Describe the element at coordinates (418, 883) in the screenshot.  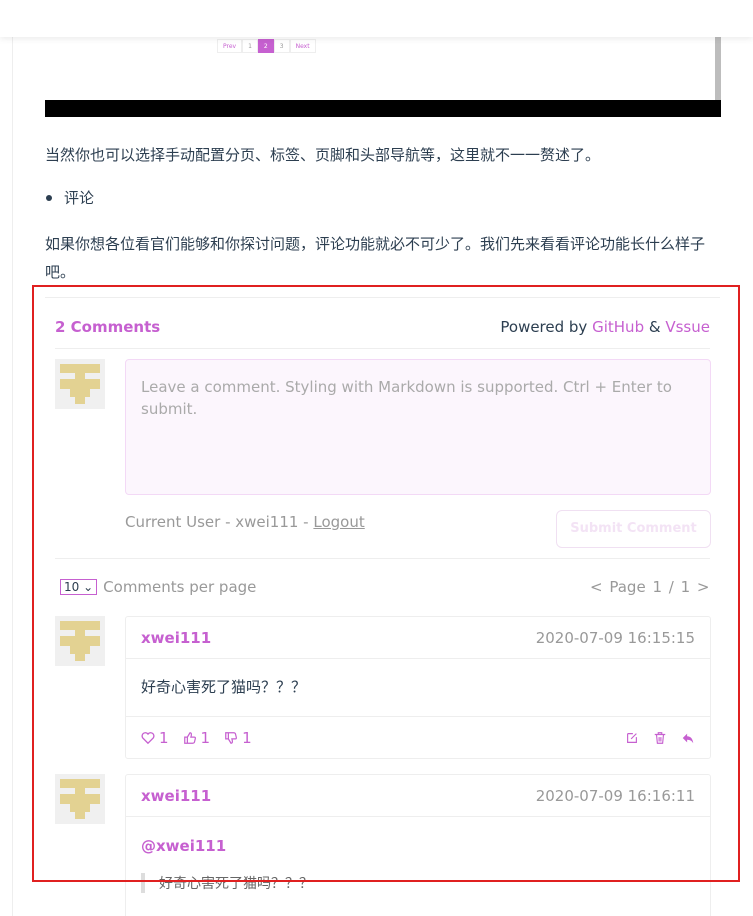
I see `quoted-text: 好奇心害死了猫吗？？？` at that location.